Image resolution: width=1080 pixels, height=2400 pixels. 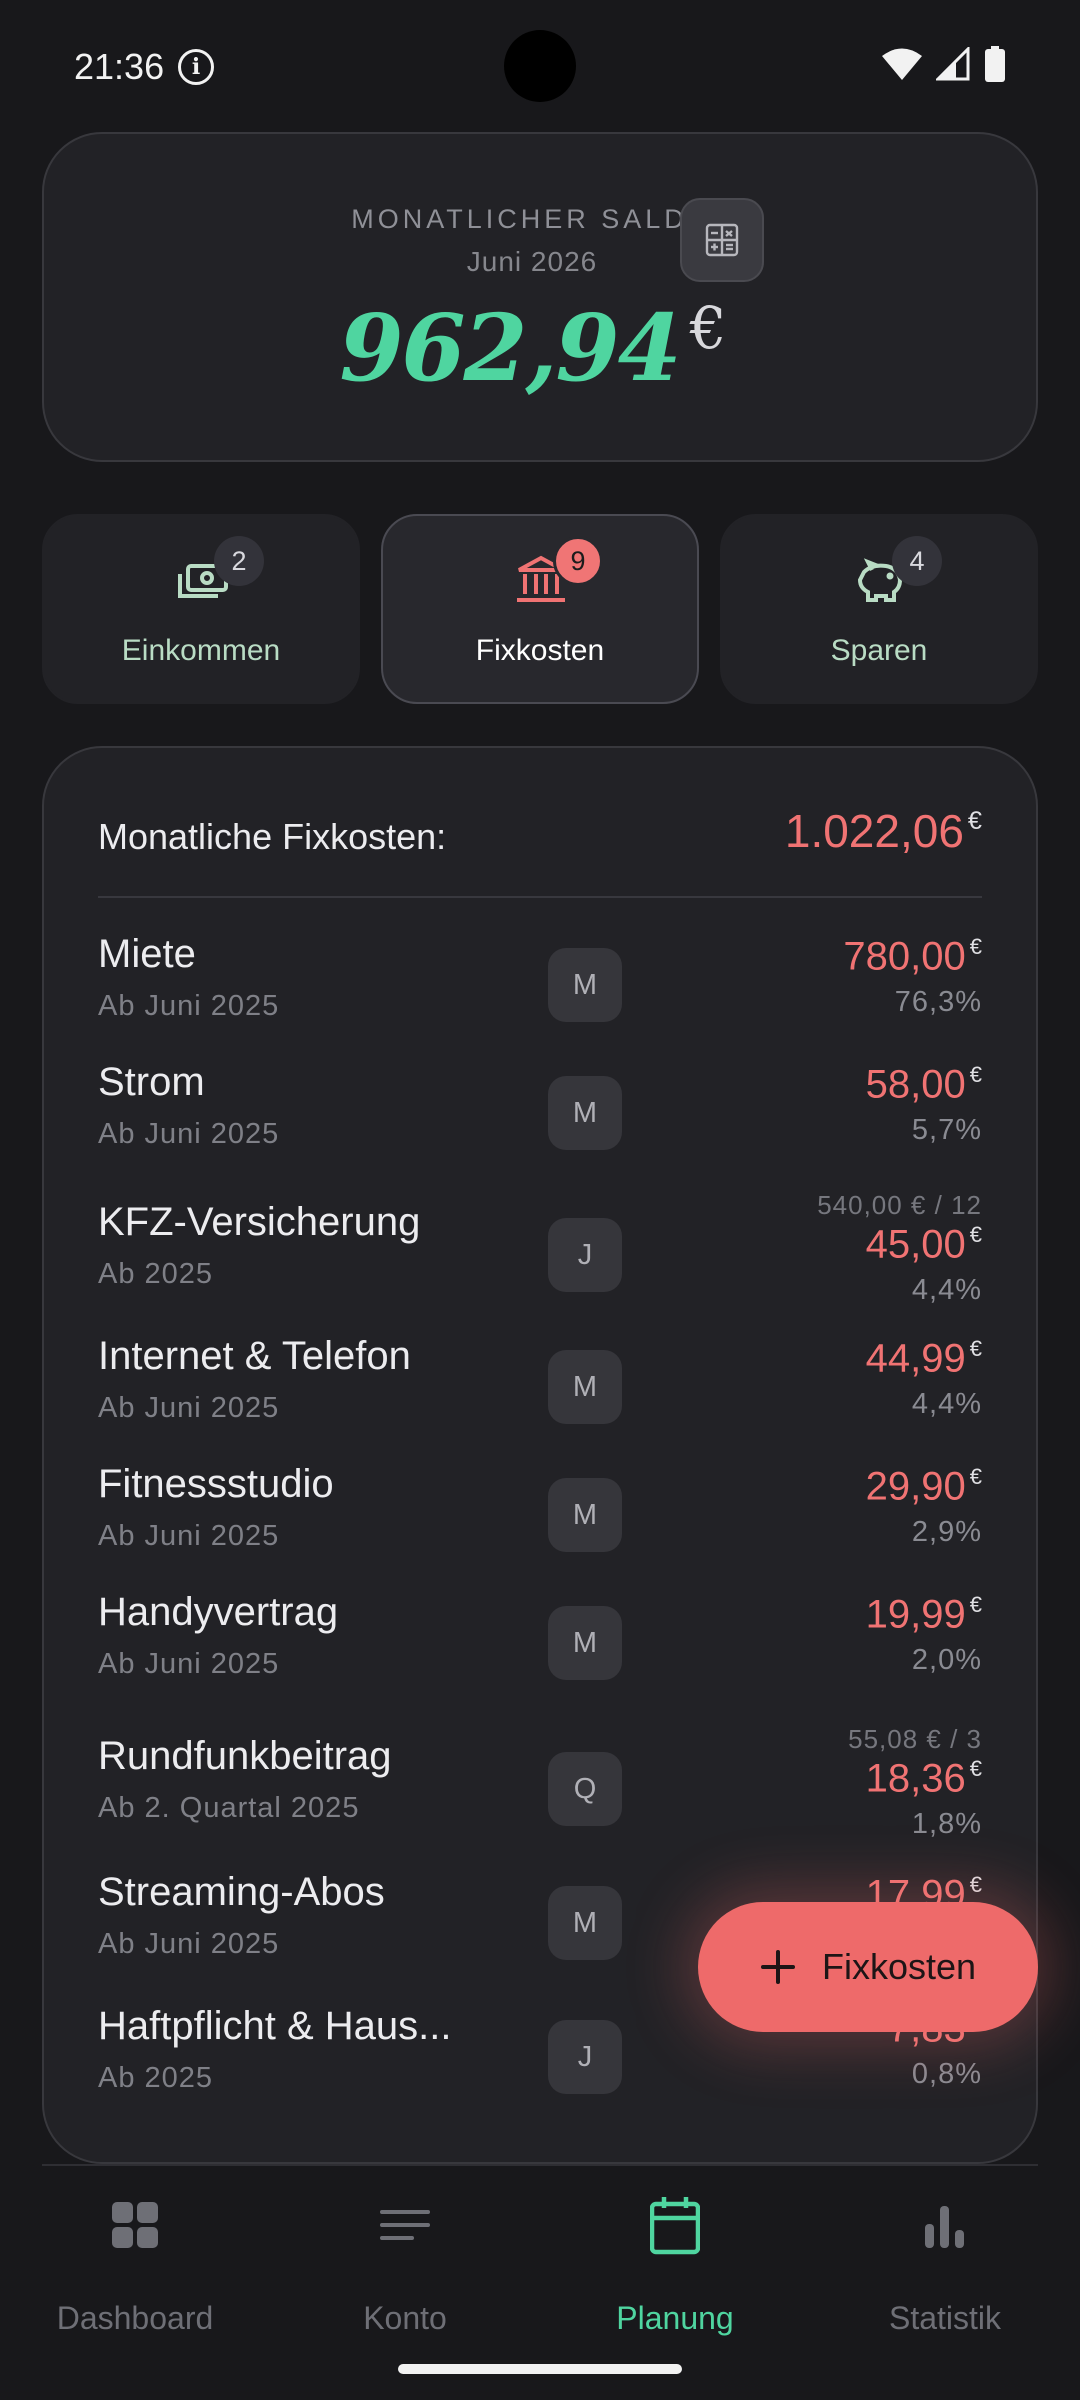 What do you see at coordinates (585, 1789) in the screenshot?
I see `frequency-badge: Q` at bounding box center [585, 1789].